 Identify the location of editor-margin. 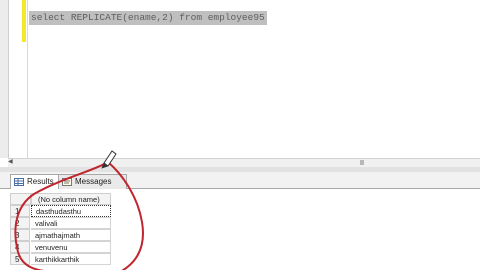
(4, 79).